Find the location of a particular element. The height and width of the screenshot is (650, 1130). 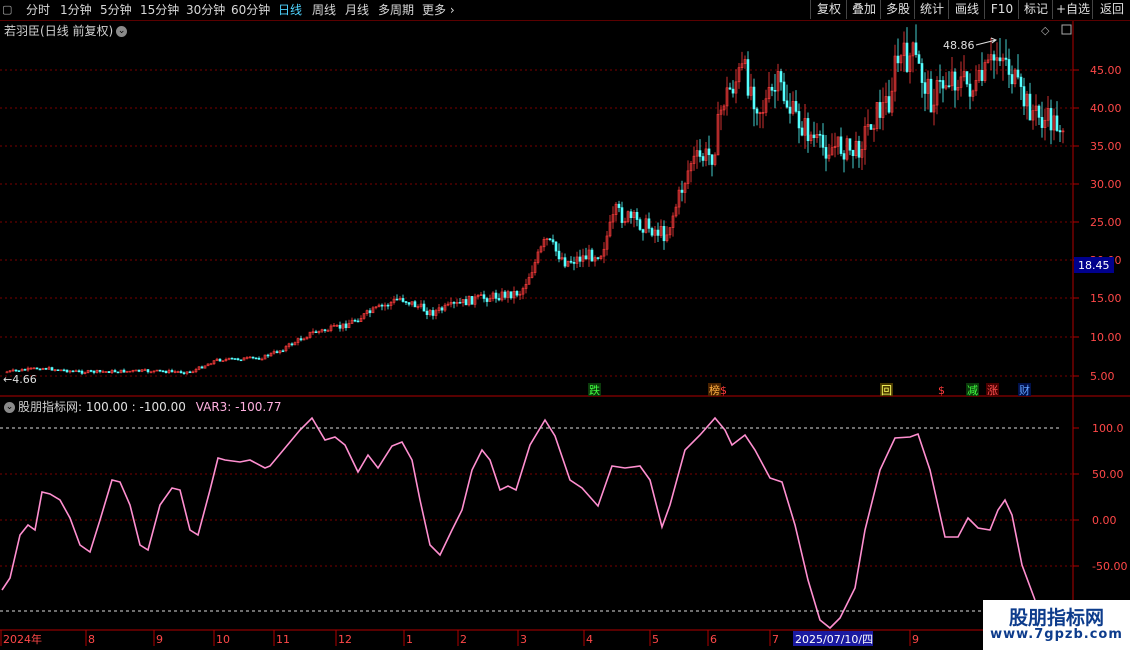

marker-rise: 涨 is located at coordinates (992, 390).